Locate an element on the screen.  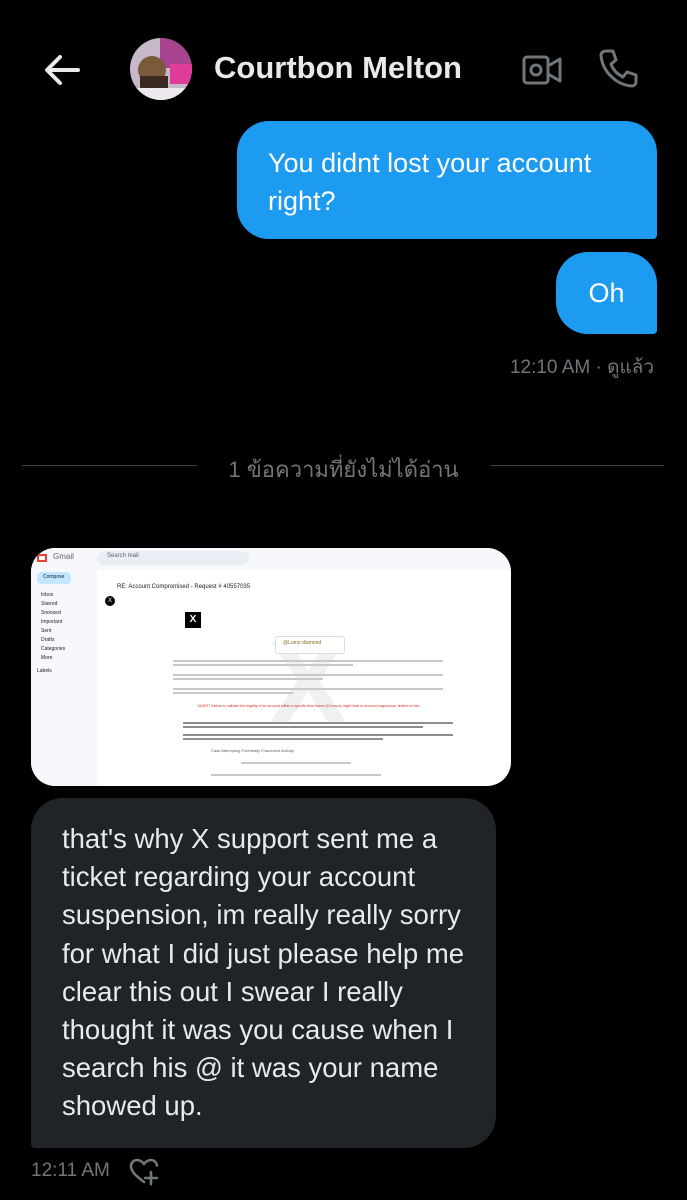
brand-name: @Lumo diamond is located at coordinates (302, 643).